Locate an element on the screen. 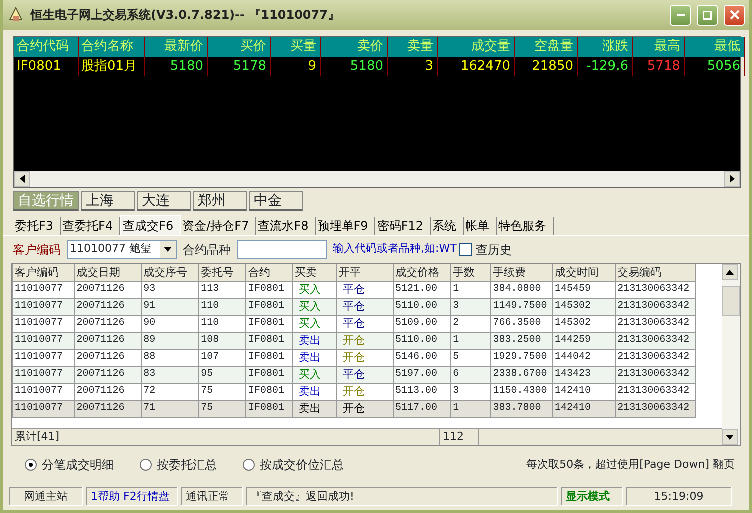 The image size is (752, 513). minimize-icon is located at coordinates (680, 15).